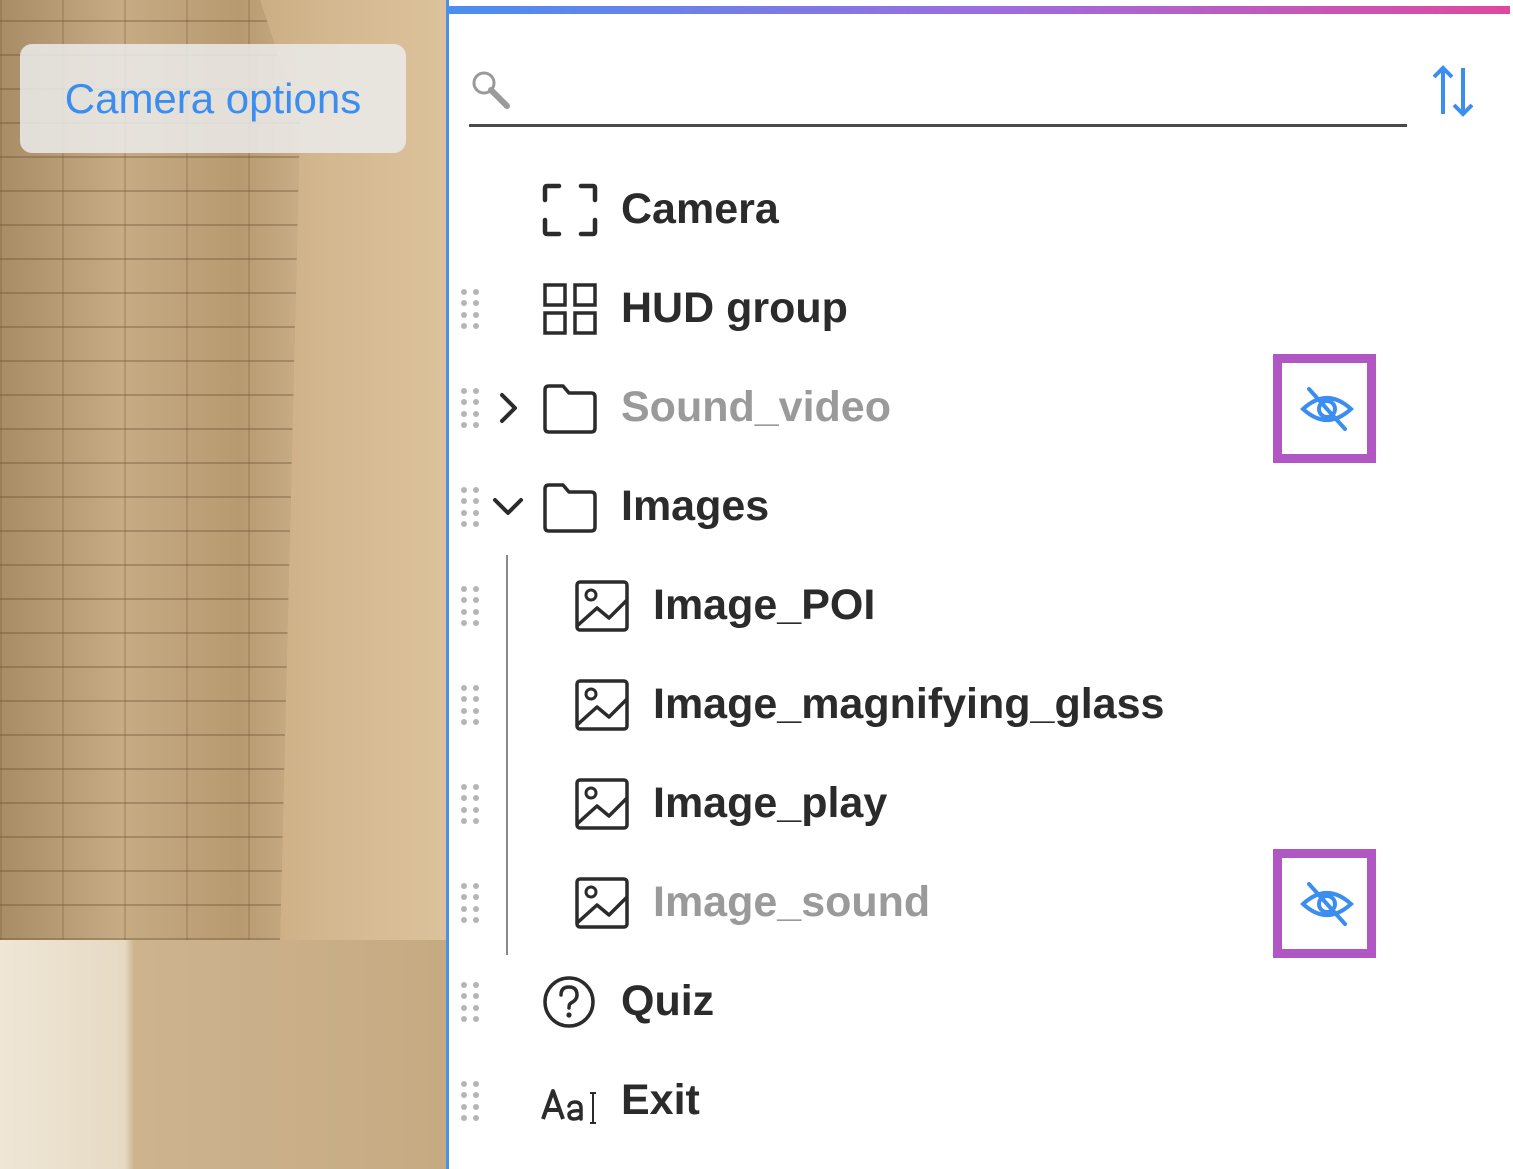 The width and height of the screenshot is (1513, 1169). What do you see at coordinates (957, 91) in the screenshot?
I see `search-input` at bounding box center [957, 91].